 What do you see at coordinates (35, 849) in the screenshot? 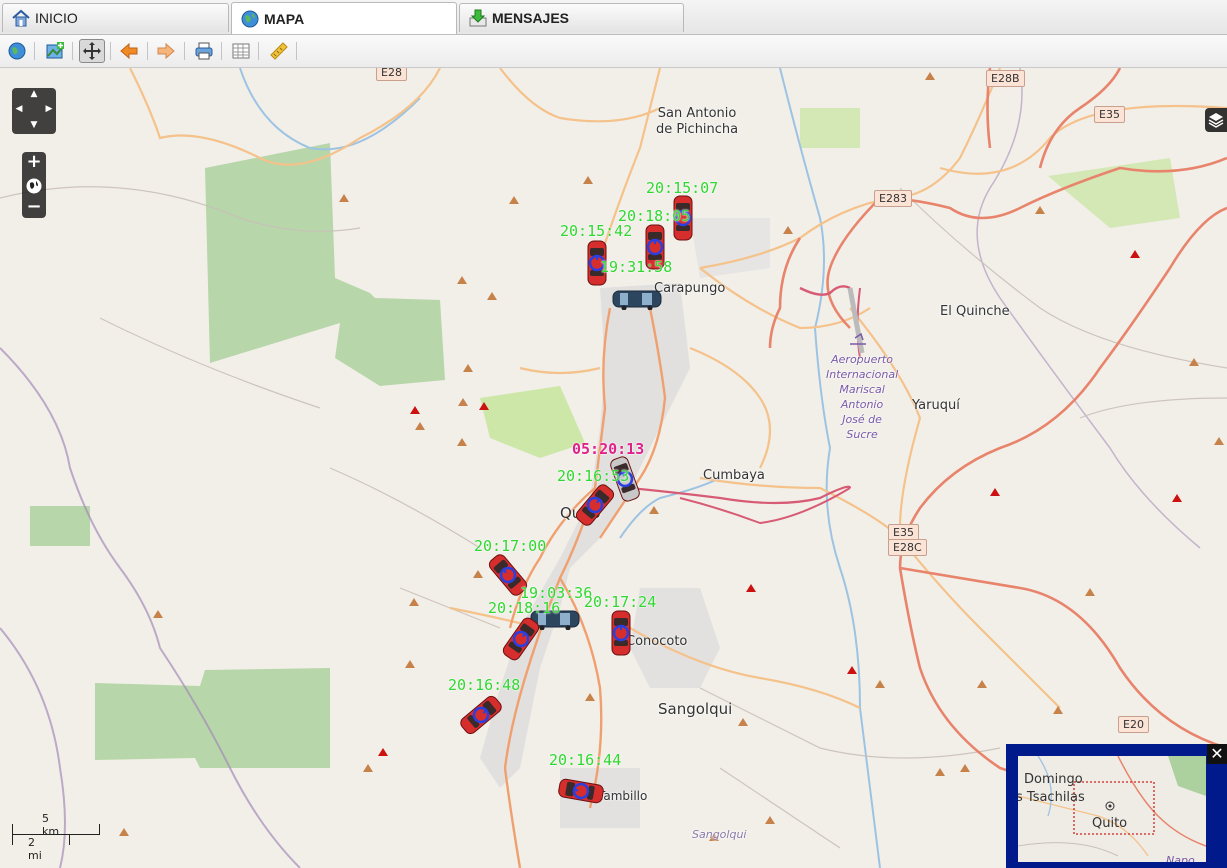
I see `scale-bar-mi-label: 2 mi` at bounding box center [35, 849].